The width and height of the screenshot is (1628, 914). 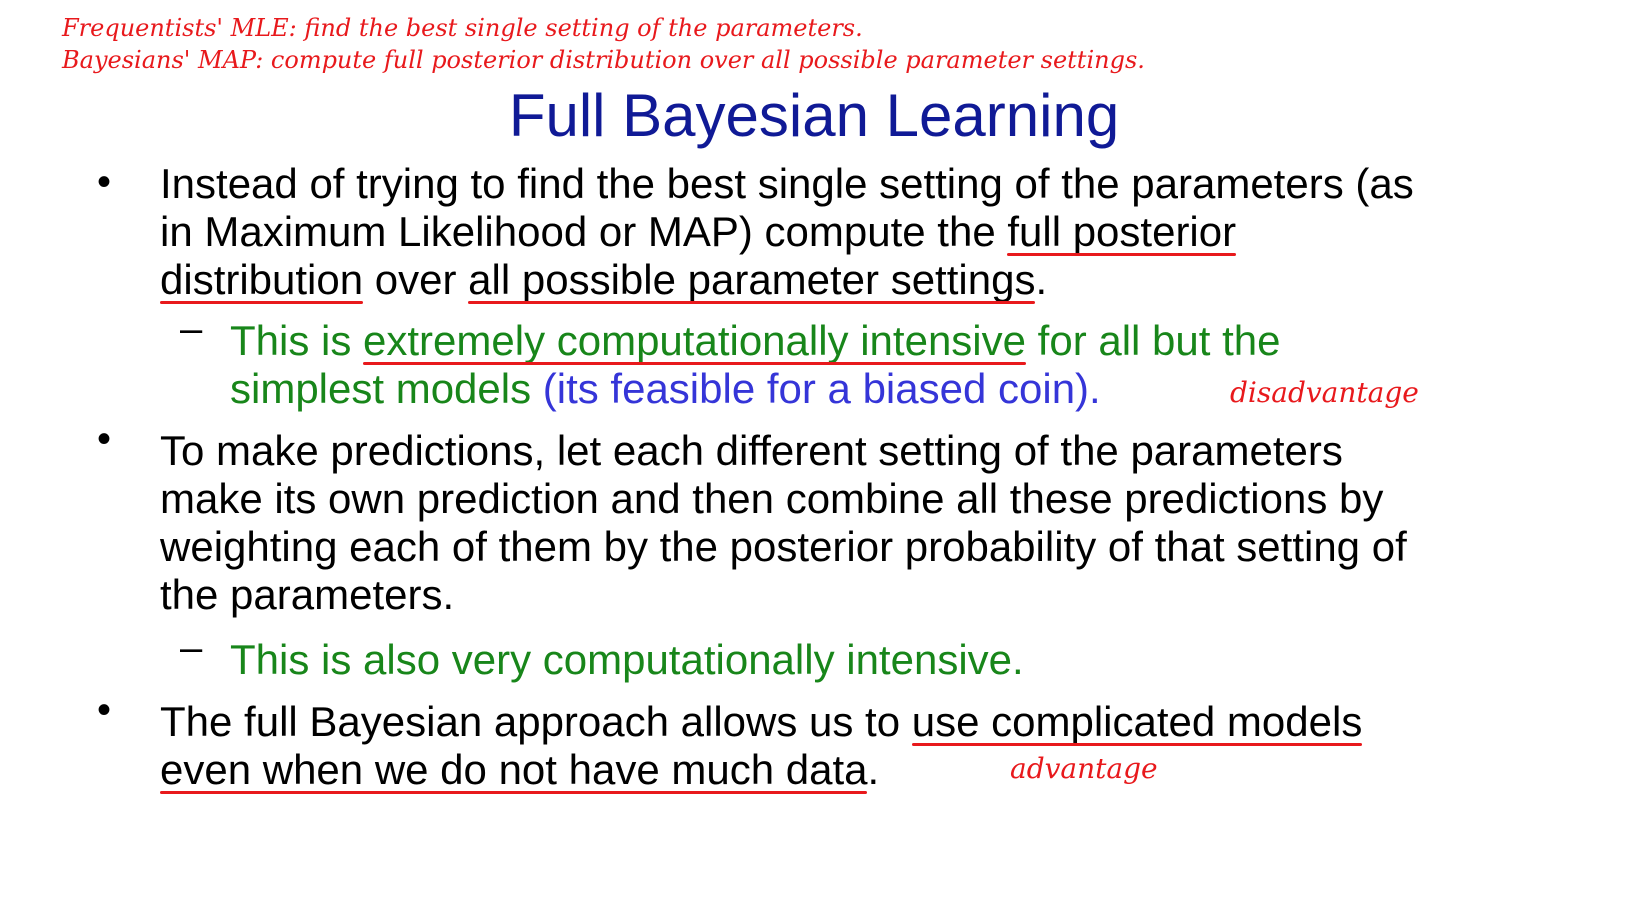 I want to click on underlined-phrase: full posterior, so click(x=1122, y=232).